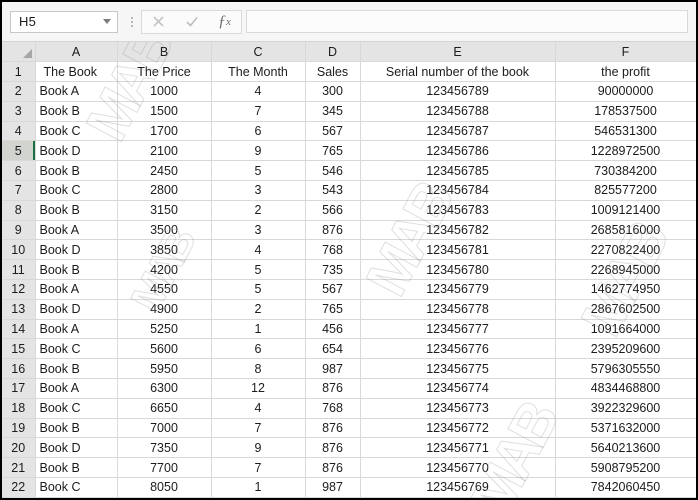 This screenshot has width=698, height=500. Describe the element at coordinates (625, 428) in the screenshot. I see `table-cell: 5371632000` at that location.